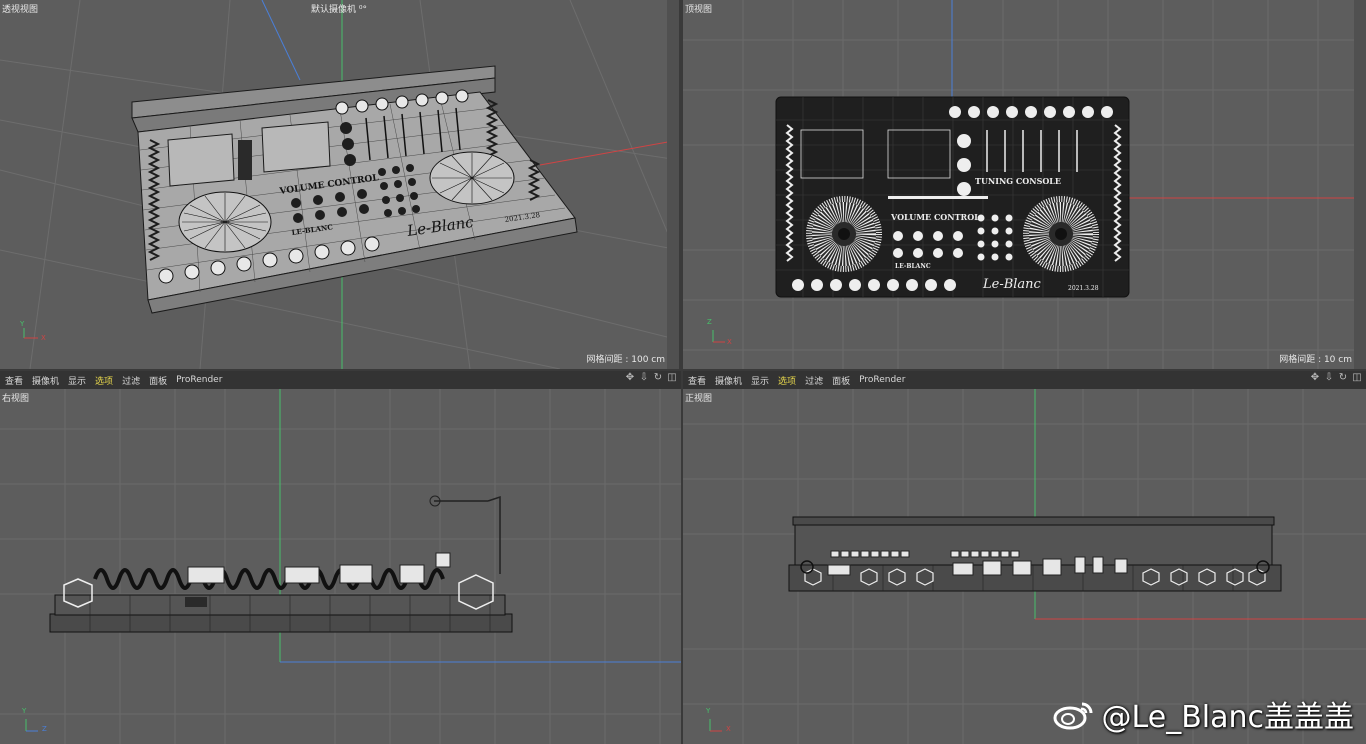 The image size is (1366, 744). I want to click on watermark: @Le_Blanc盖盖盖, so click(1203, 714).